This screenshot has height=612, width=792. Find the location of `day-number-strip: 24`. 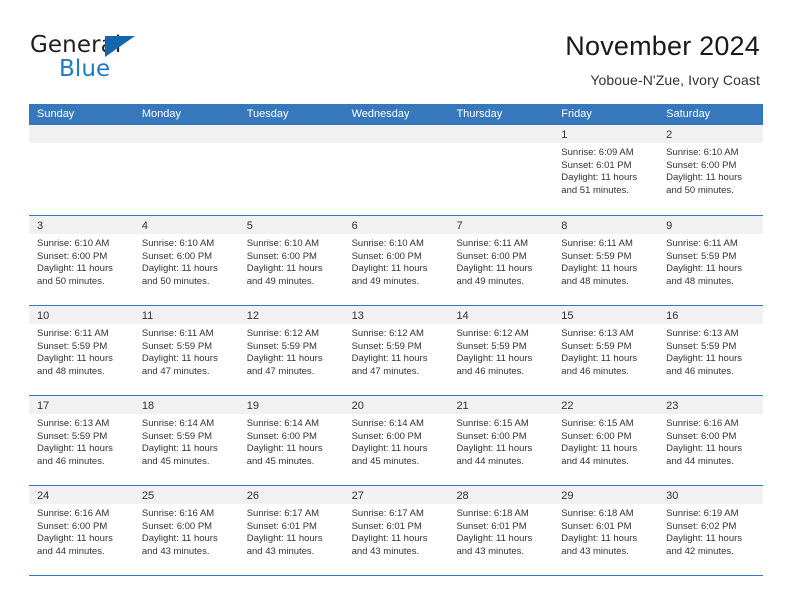

day-number-strip: 24 is located at coordinates (81, 495).